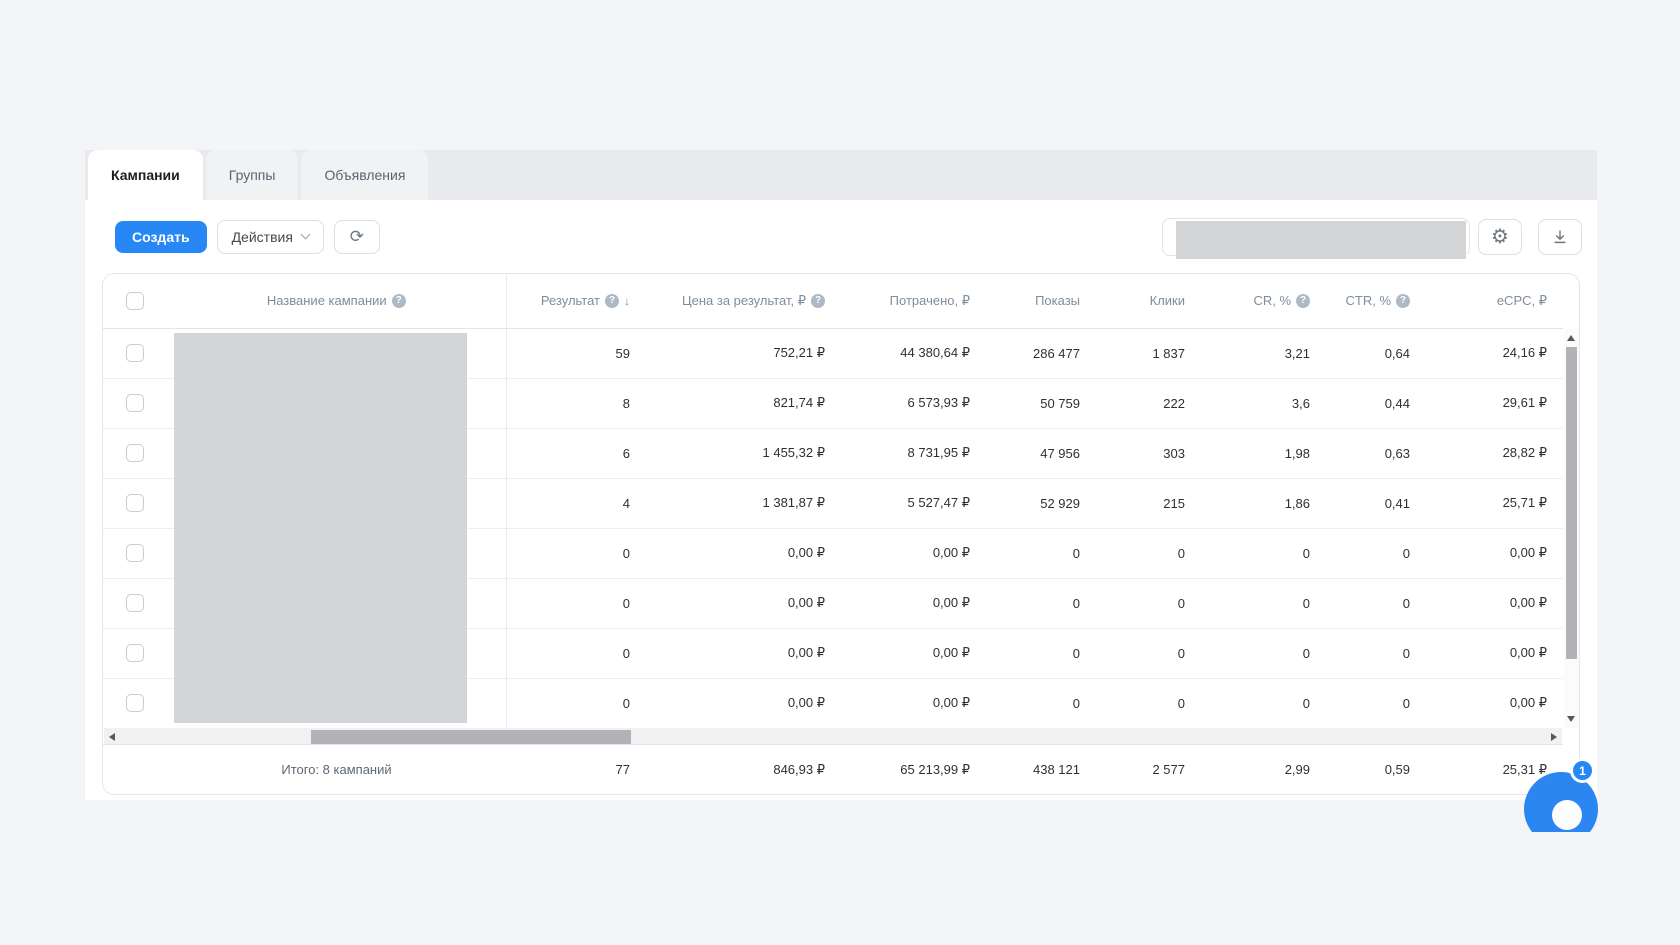 This screenshot has height=945, width=1680. Describe the element at coordinates (161, 236) in the screenshot. I see `create-button: Создать` at that location.